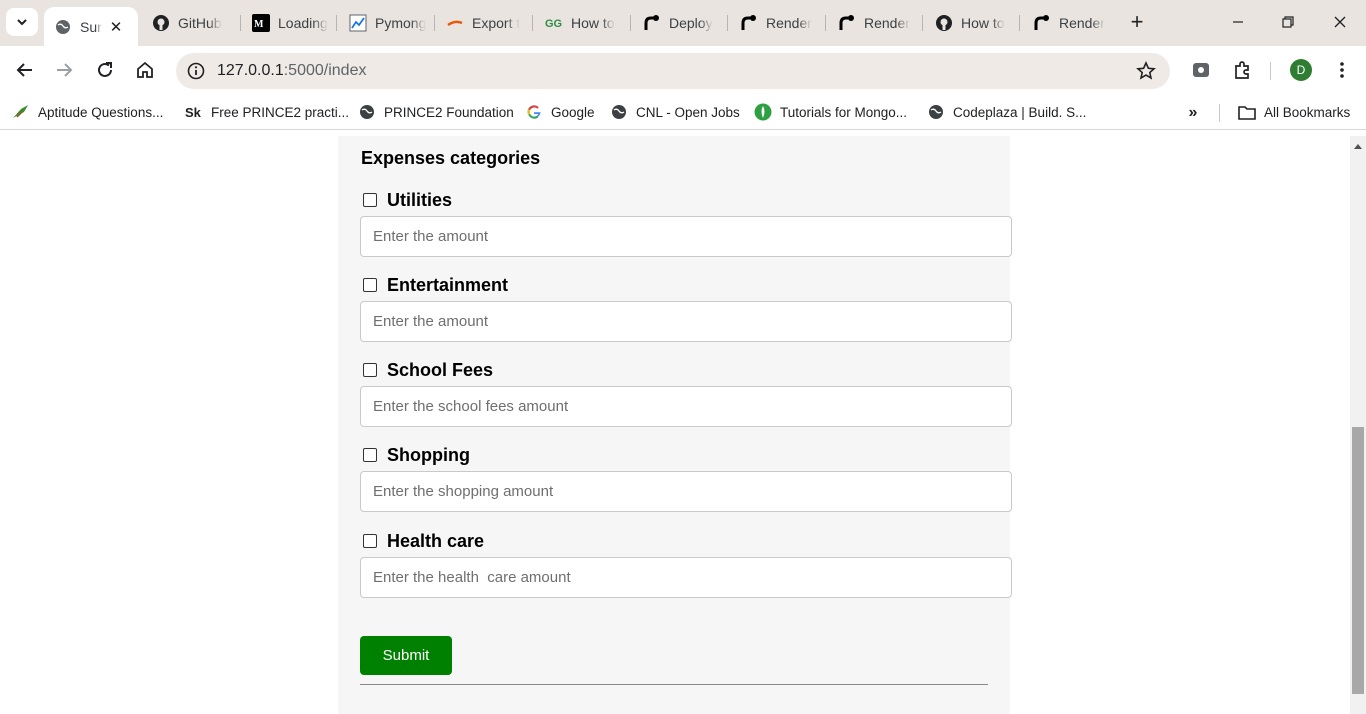  Describe the element at coordinates (1073, 23) in the screenshot. I see `tab-render-3: Render` at that location.